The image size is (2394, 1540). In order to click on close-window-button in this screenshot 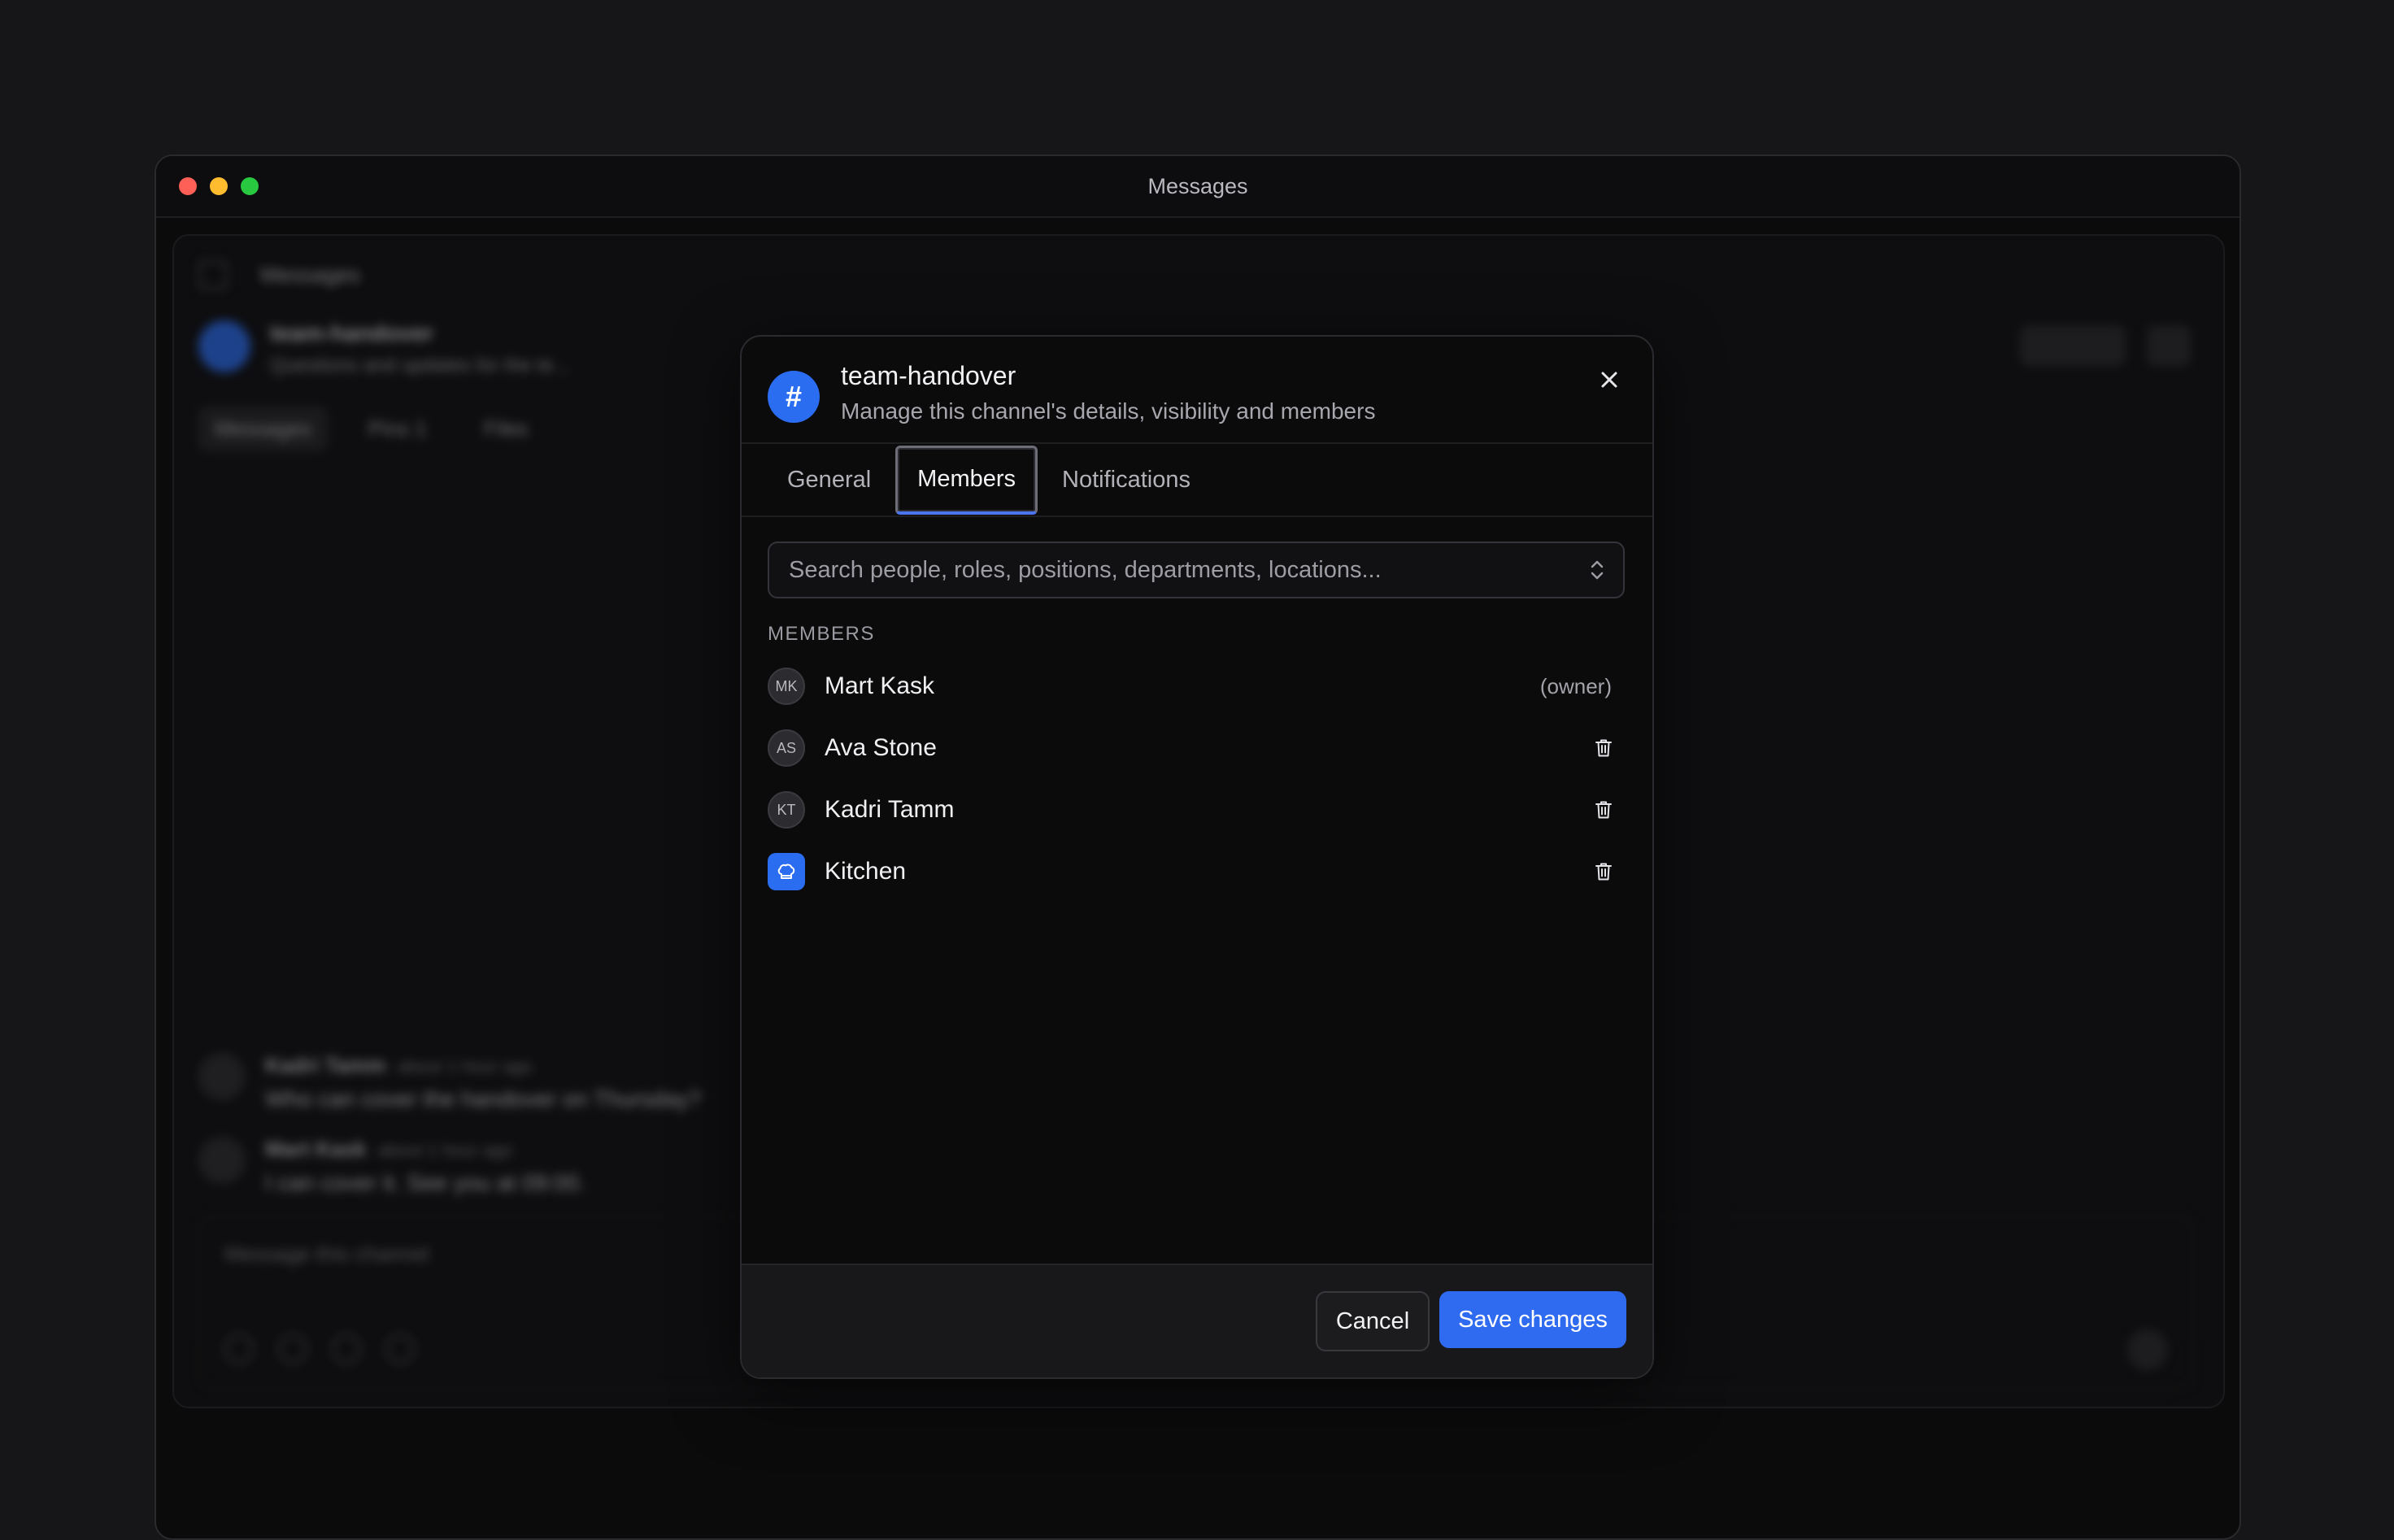, I will do `click(188, 186)`.